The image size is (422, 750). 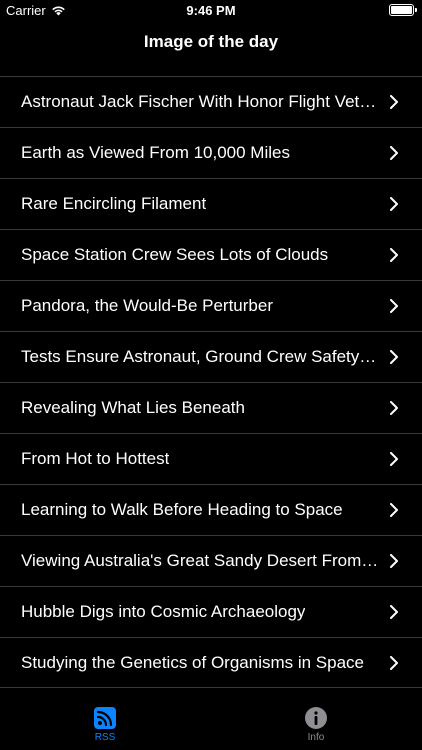 What do you see at coordinates (211, 726) in the screenshot?
I see `tab-bar: RSS Info` at bounding box center [211, 726].